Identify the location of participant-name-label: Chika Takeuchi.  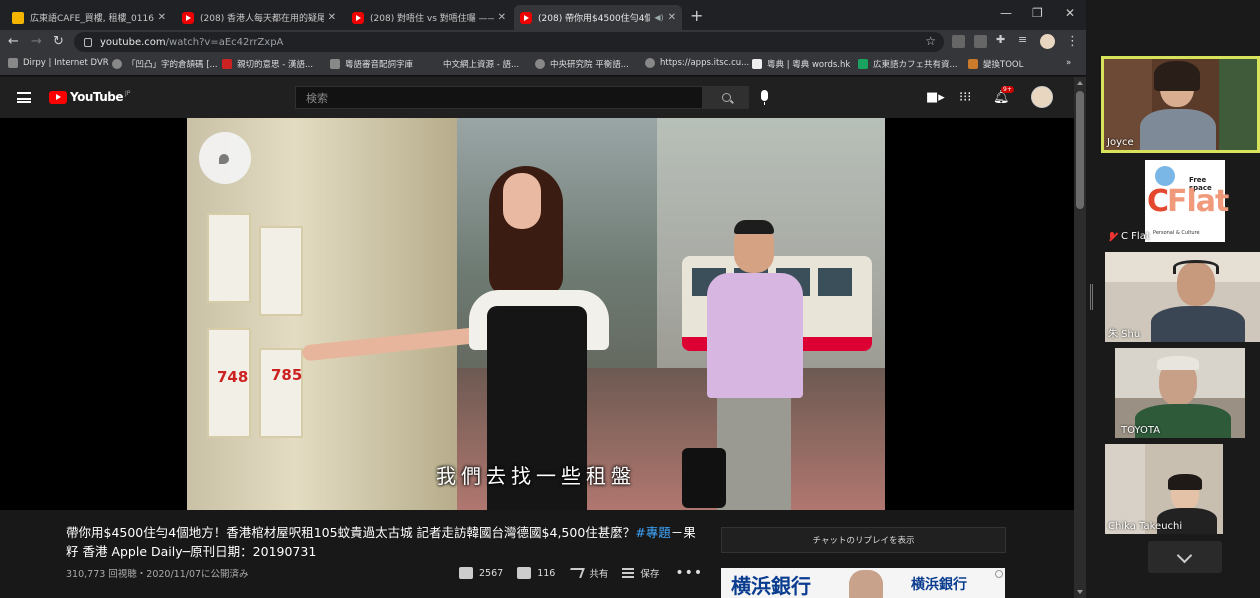
(1145, 526).